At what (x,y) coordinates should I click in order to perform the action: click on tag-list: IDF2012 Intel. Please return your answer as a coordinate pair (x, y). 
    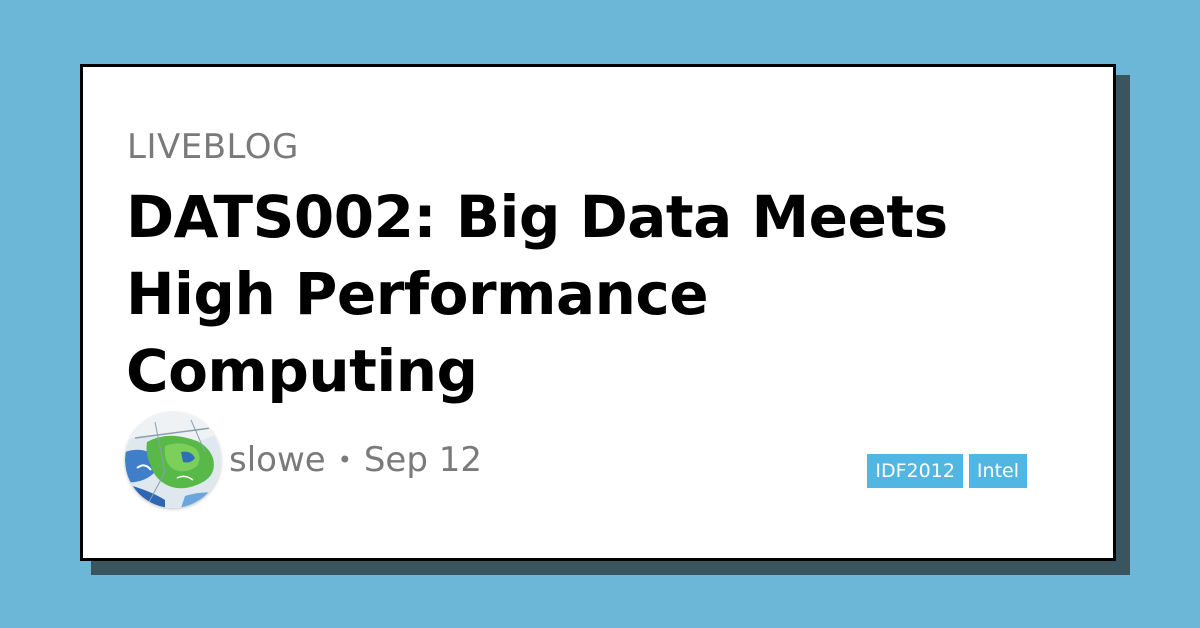
    Looking at the image, I should click on (947, 471).